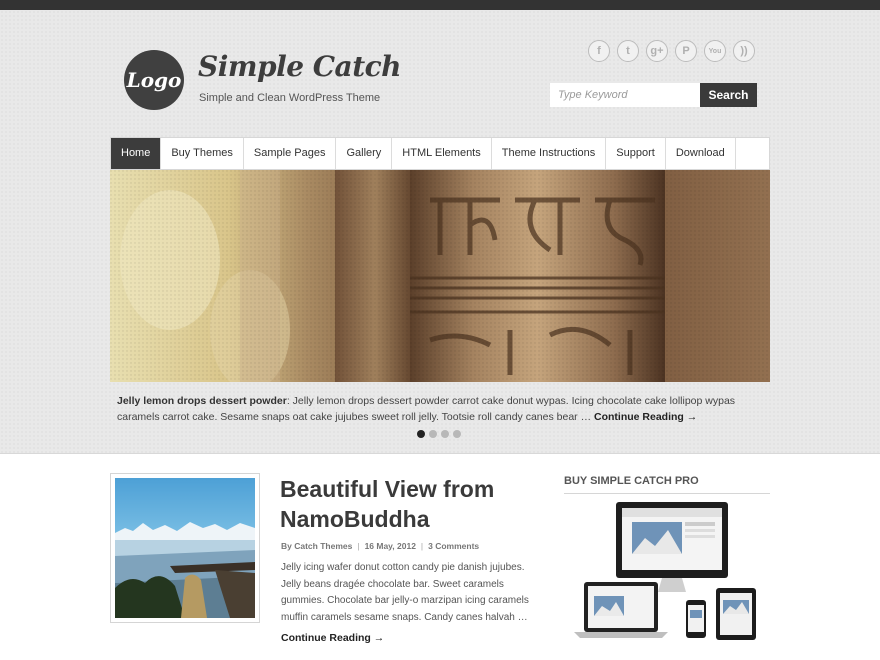  What do you see at coordinates (364, 153) in the screenshot?
I see `nav-item-gallery: Gallery` at bounding box center [364, 153].